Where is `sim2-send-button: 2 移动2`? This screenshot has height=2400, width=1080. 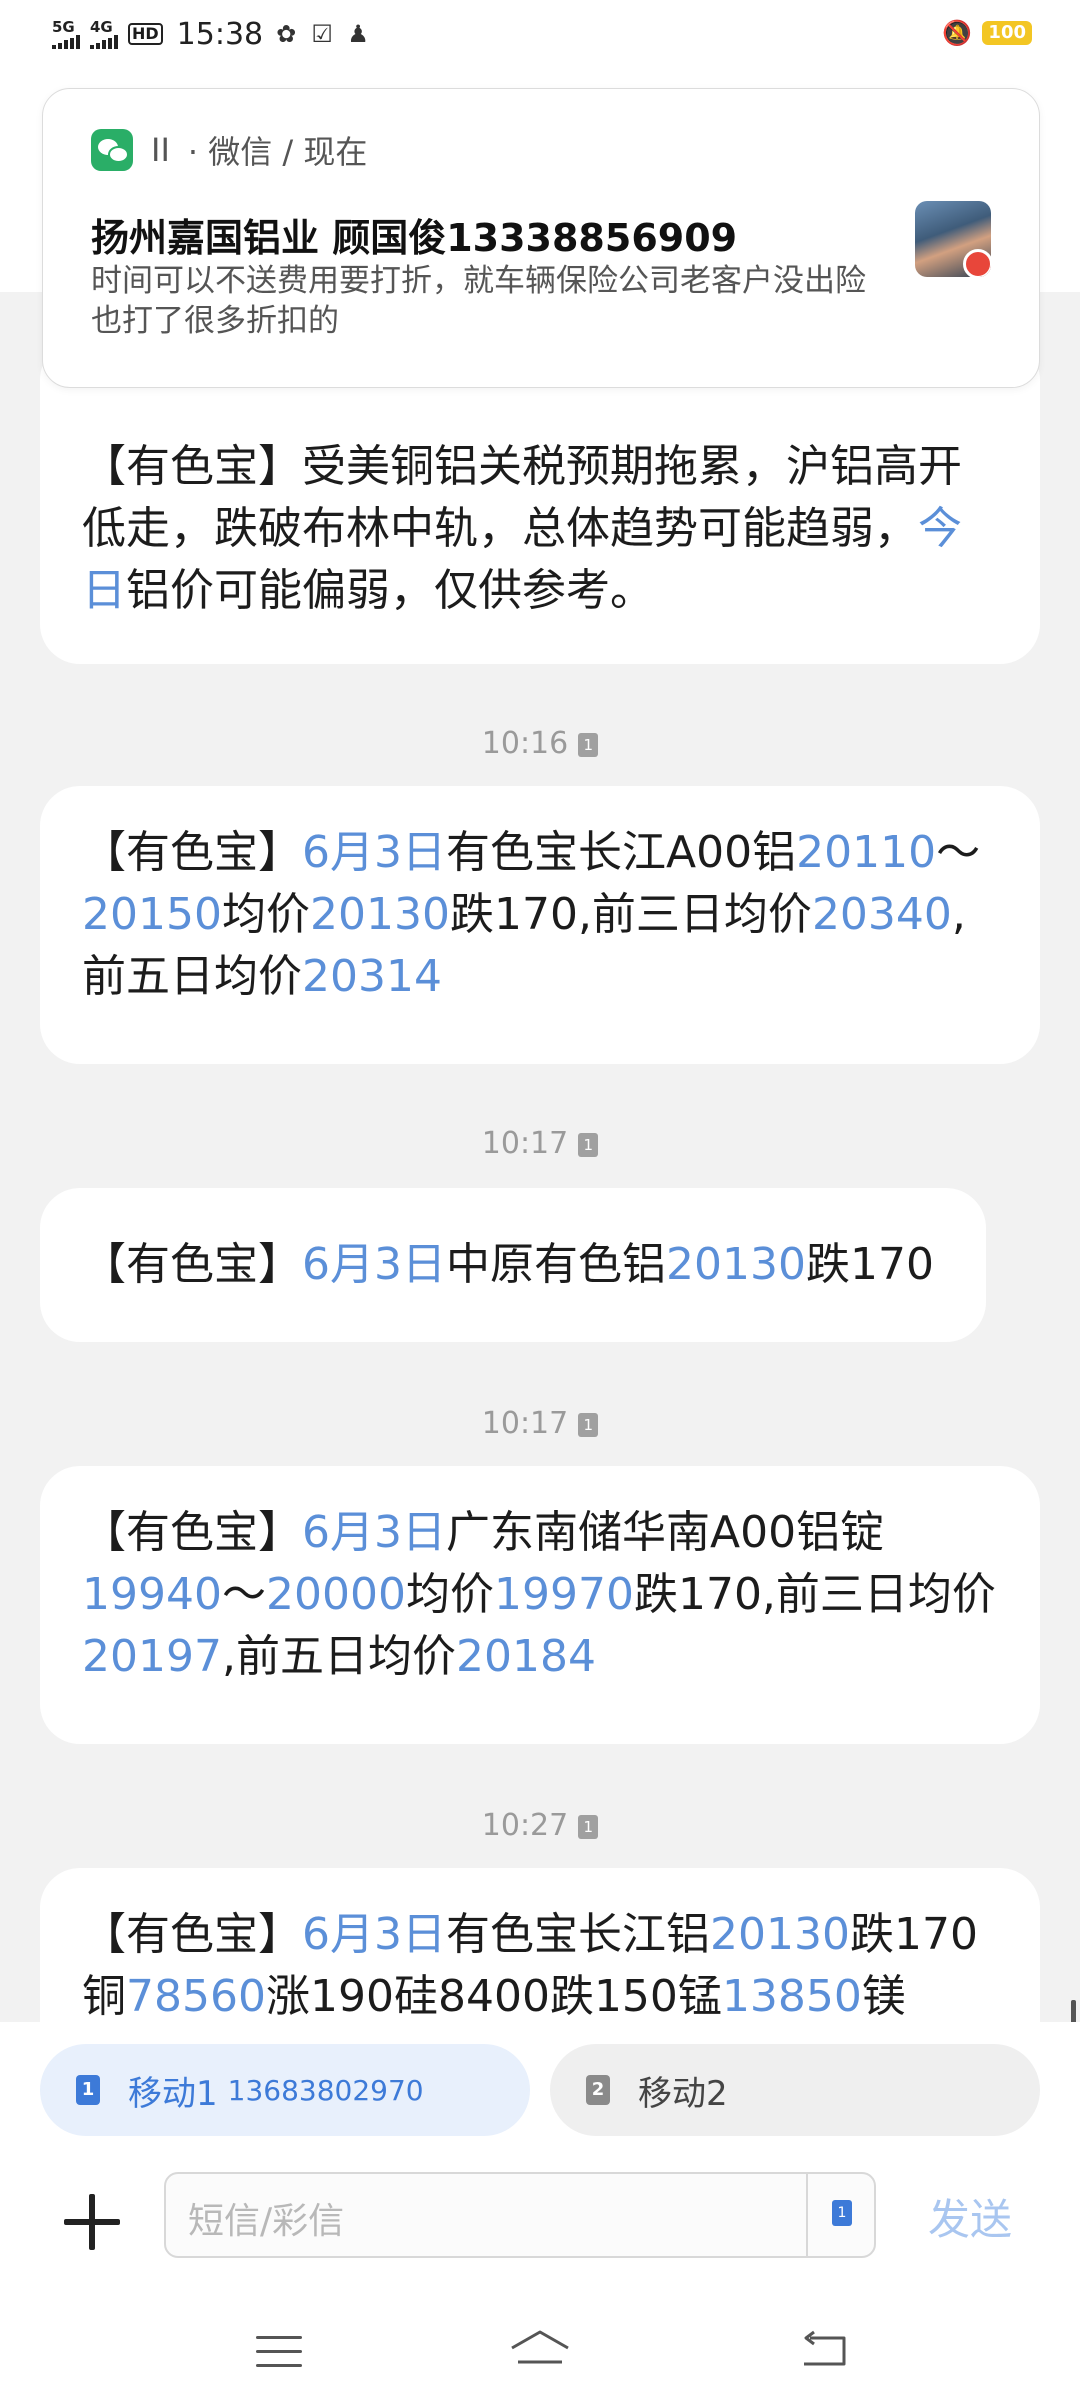
sim2-send-button: 2 移动2 is located at coordinates (795, 2090).